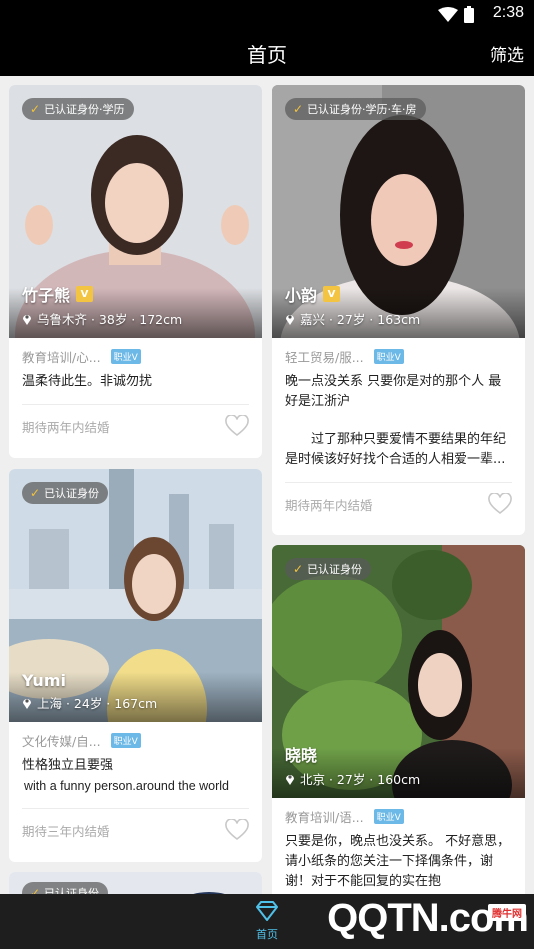 This screenshot has height=949, width=534. I want to click on bio-text: 晚一点没关系 只要你是对的那个人 最好是江浙沪, so click(393, 391).